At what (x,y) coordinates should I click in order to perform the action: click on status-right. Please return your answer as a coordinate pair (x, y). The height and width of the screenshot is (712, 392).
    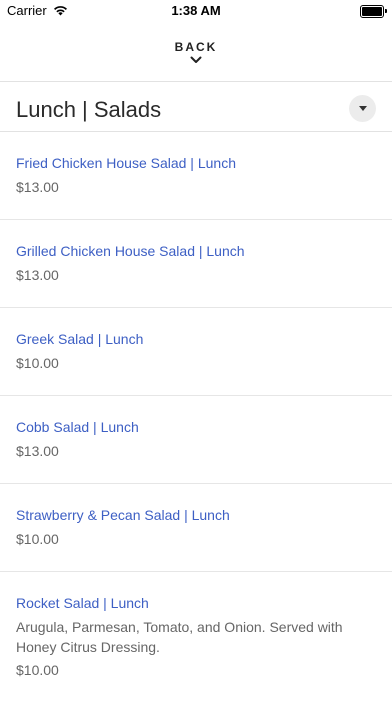
    Looking at the image, I should click on (373, 11).